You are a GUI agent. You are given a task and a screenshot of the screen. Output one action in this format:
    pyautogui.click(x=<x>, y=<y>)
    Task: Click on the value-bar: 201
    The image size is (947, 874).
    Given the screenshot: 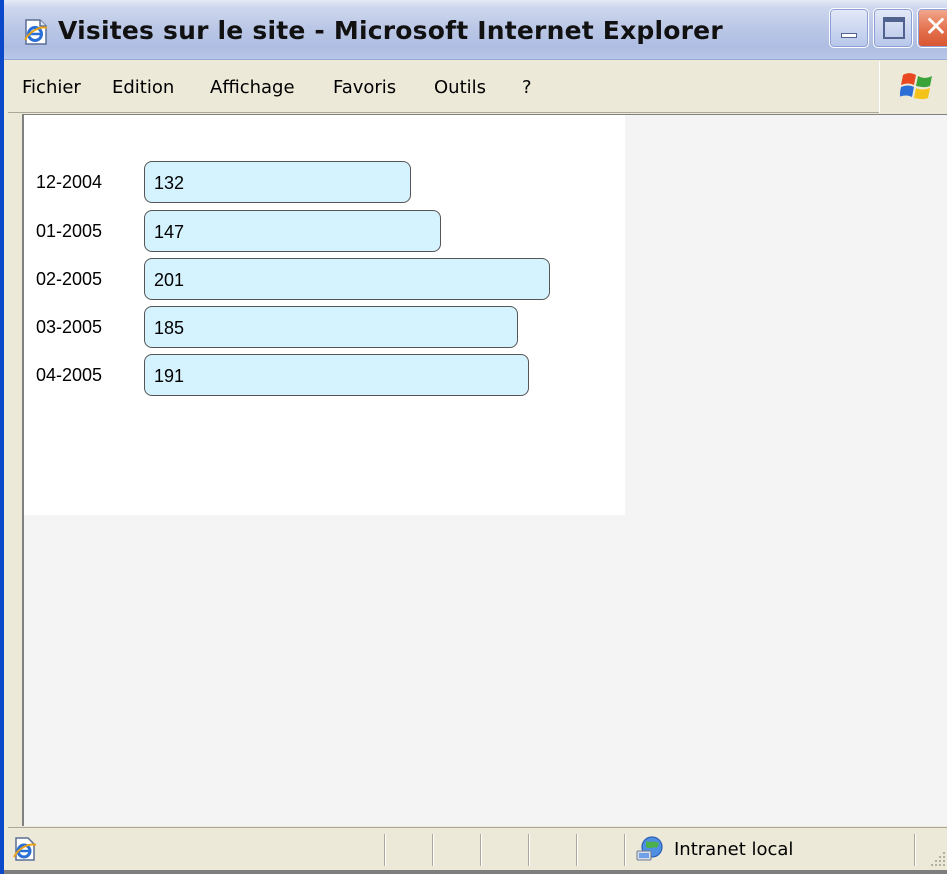 What is the action you would take?
    pyautogui.click(x=347, y=279)
    